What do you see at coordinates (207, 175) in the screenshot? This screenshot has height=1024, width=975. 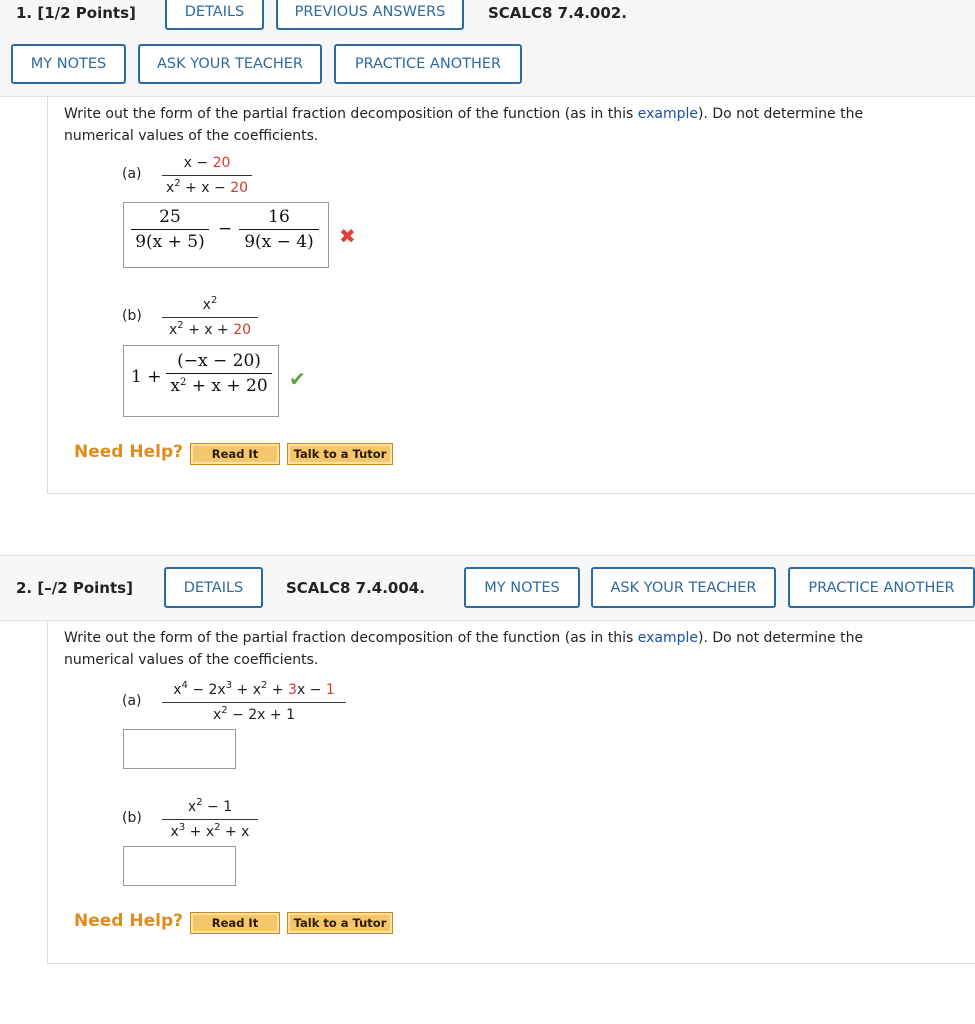 I see `q1-part-a-fraction: x − 20 x2 + x − 20` at bounding box center [207, 175].